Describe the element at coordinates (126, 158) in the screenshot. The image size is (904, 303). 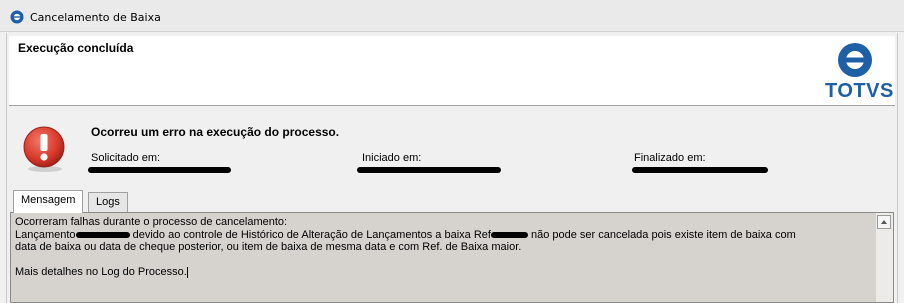
I see `requested-label: Solicitado em:` at that location.